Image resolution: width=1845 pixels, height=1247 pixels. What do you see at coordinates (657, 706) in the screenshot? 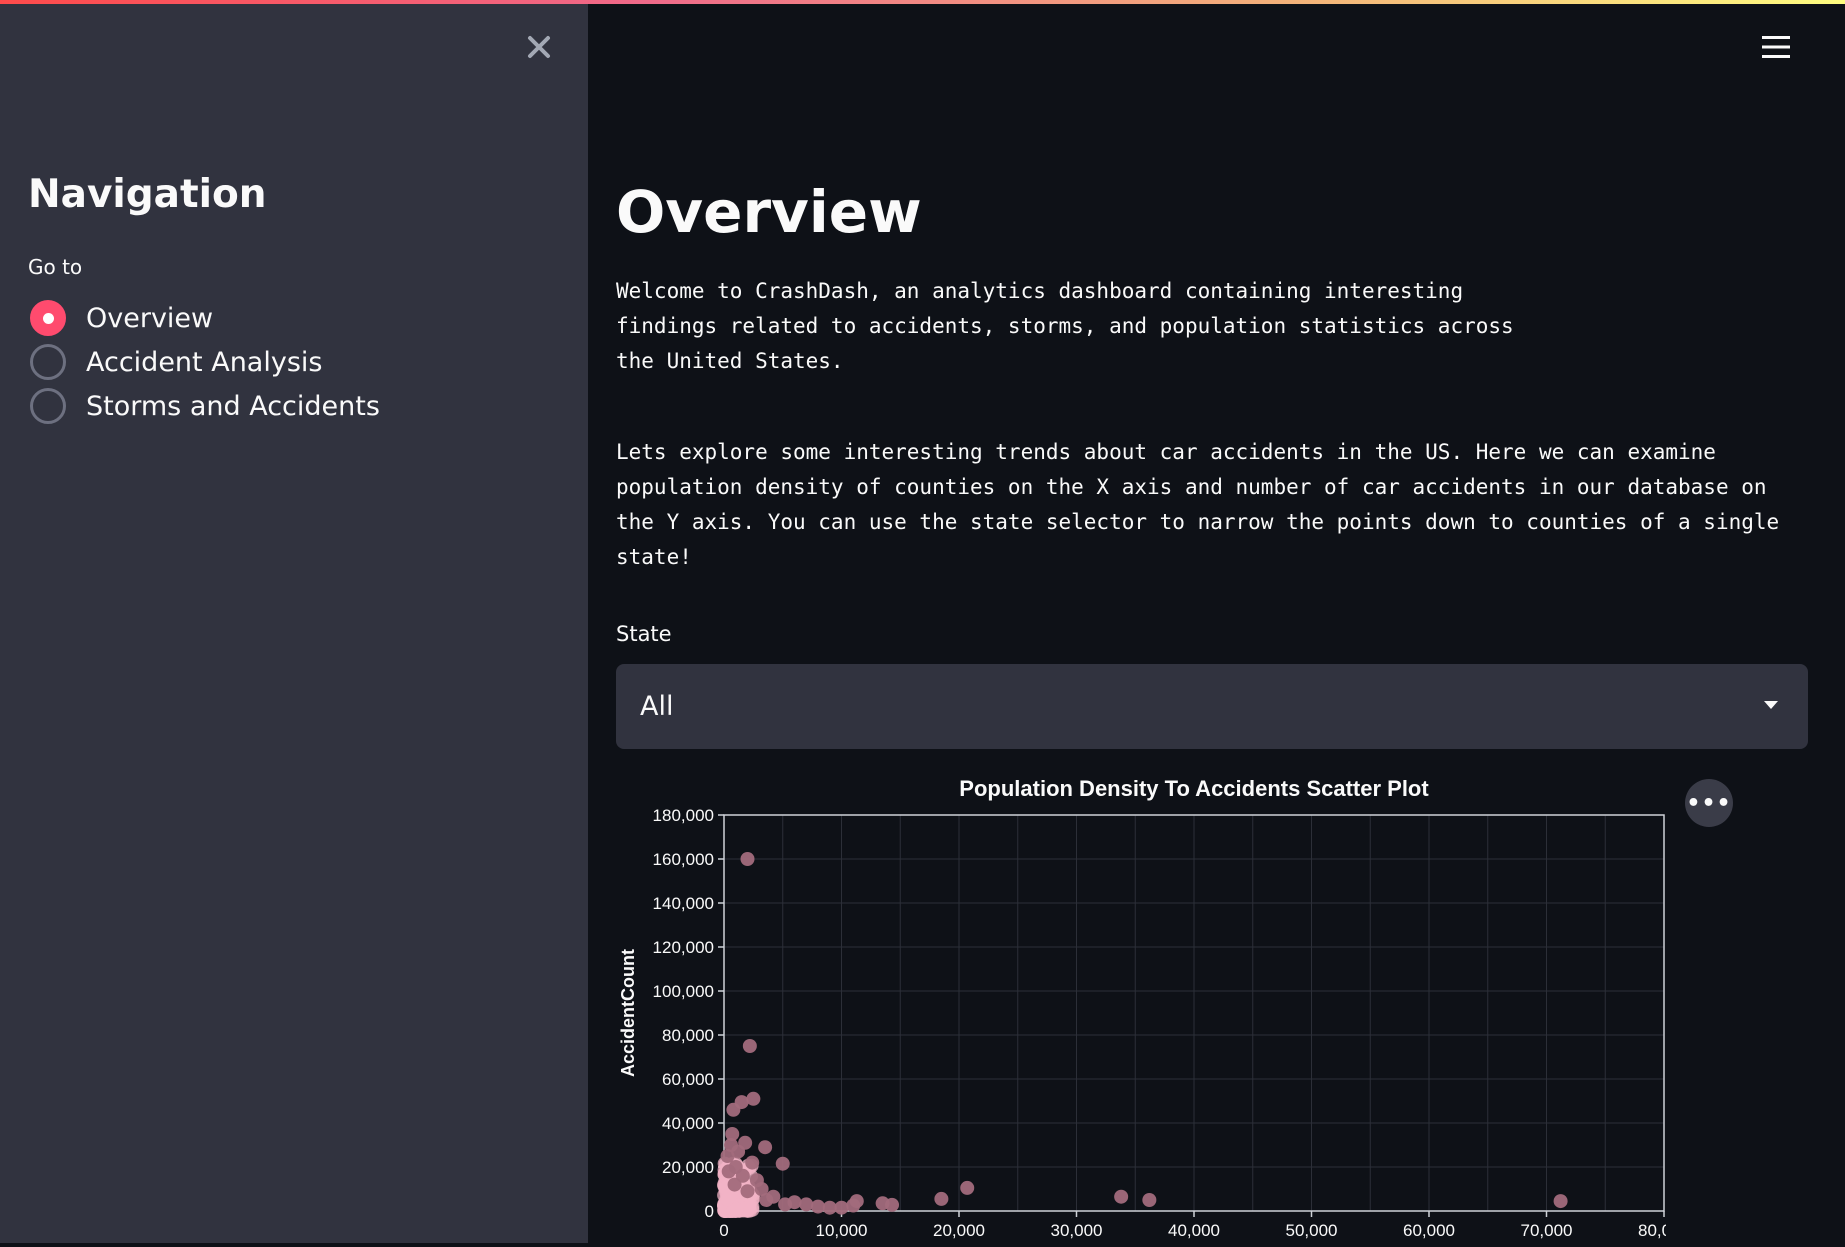
I see `state-select-value: All` at bounding box center [657, 706].